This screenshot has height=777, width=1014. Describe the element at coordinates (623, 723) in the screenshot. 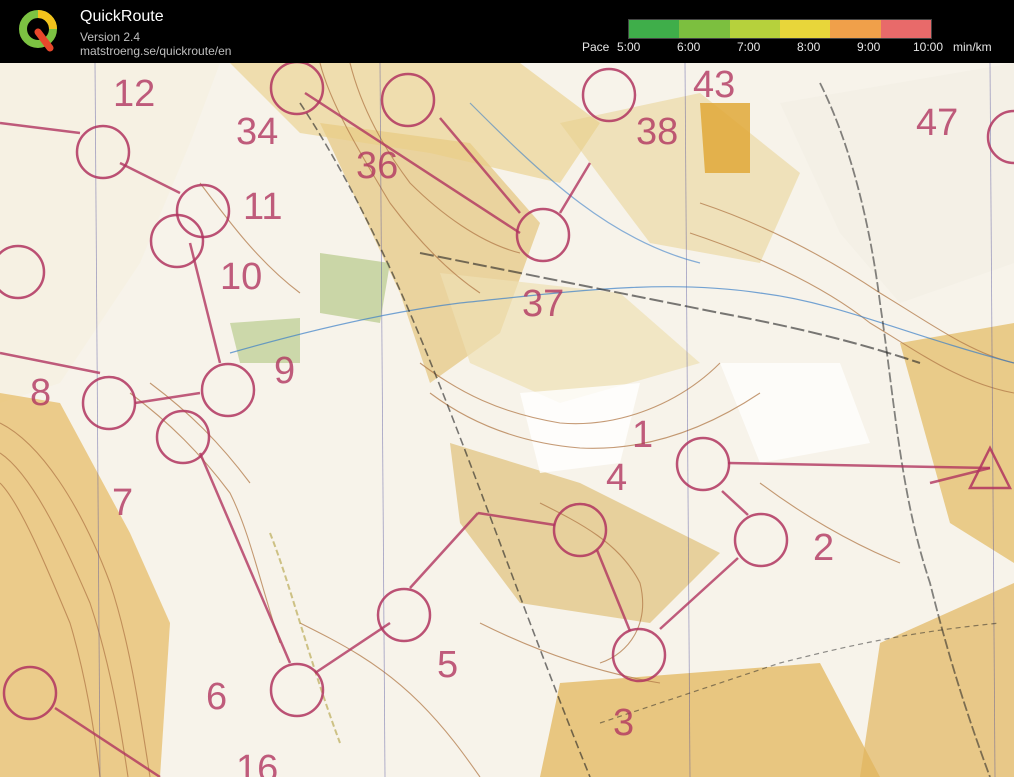

I see `control-number-3: 3` at that location.